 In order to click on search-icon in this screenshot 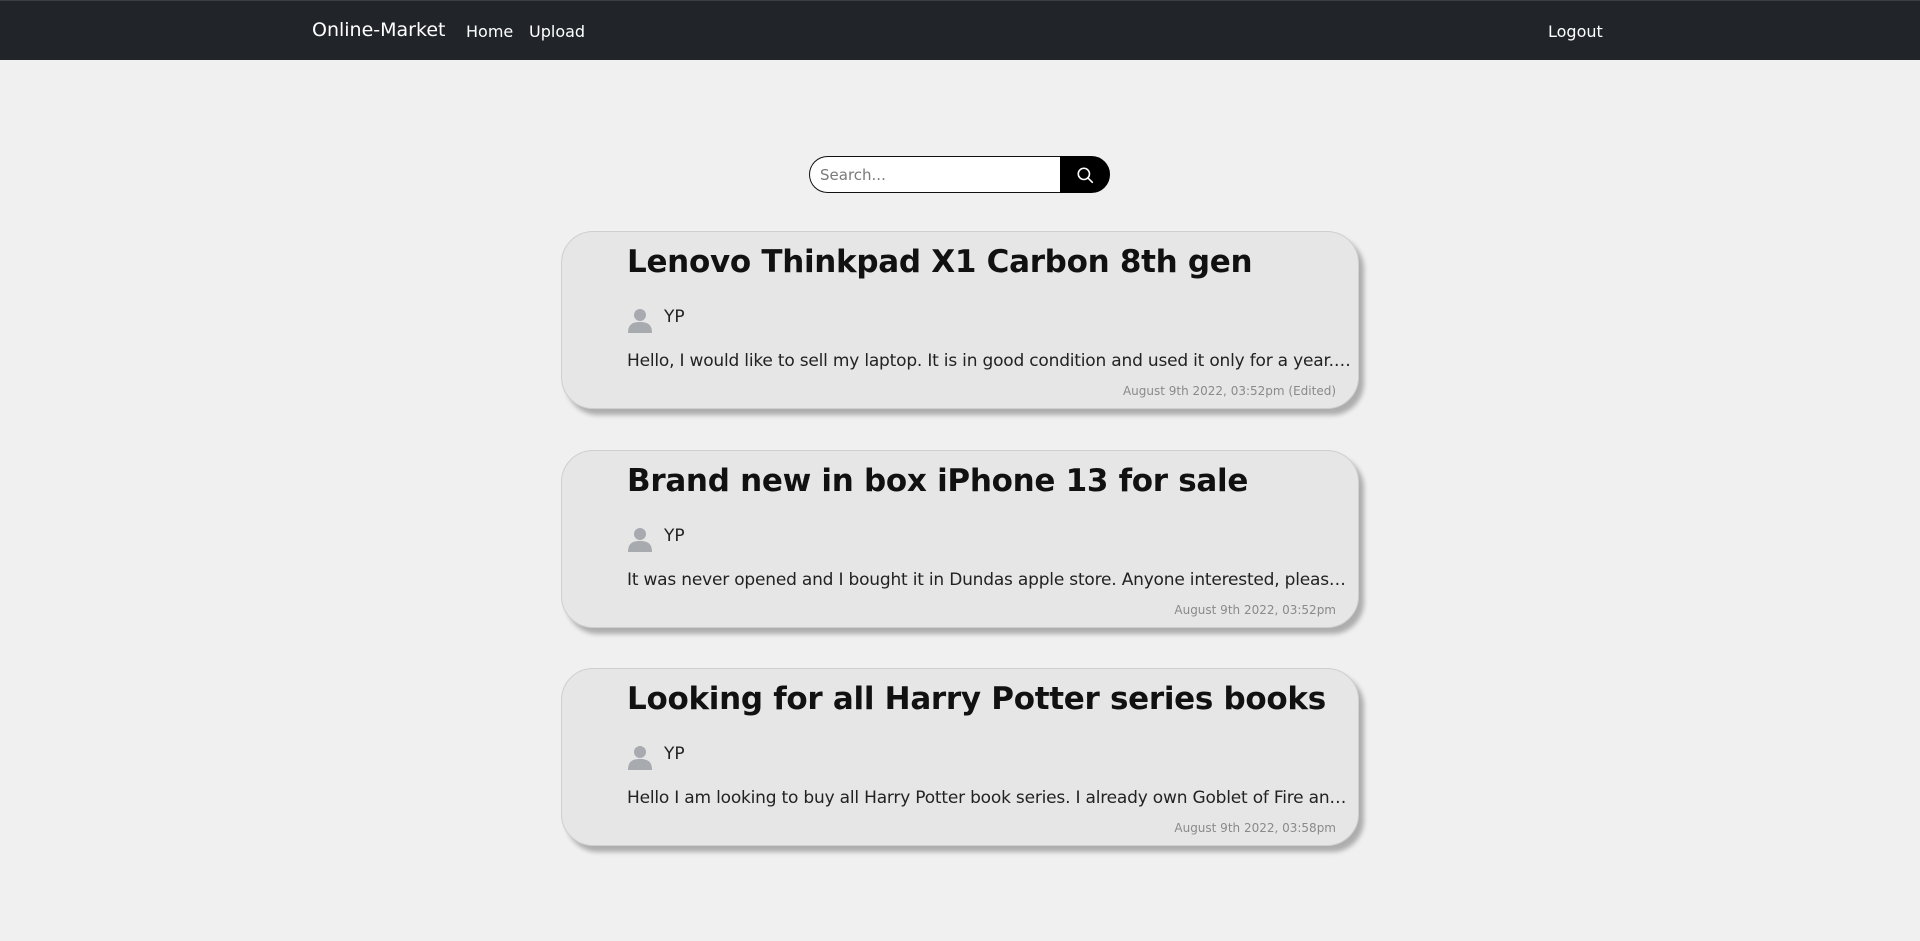, I will do `click(1085, 174)`.